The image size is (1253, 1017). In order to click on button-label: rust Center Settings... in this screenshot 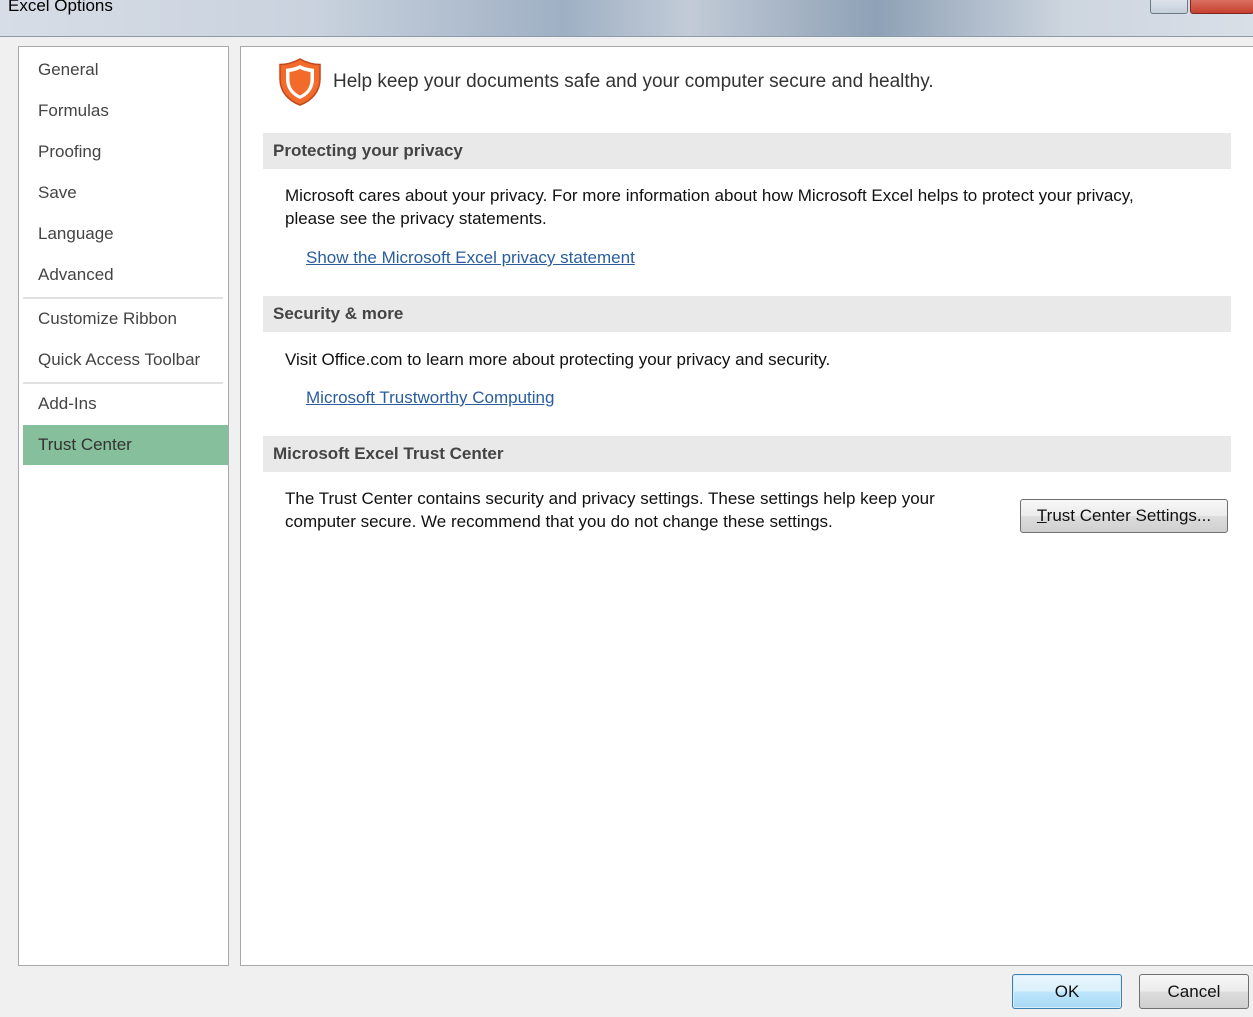, I will do `click(1129, 515)`.